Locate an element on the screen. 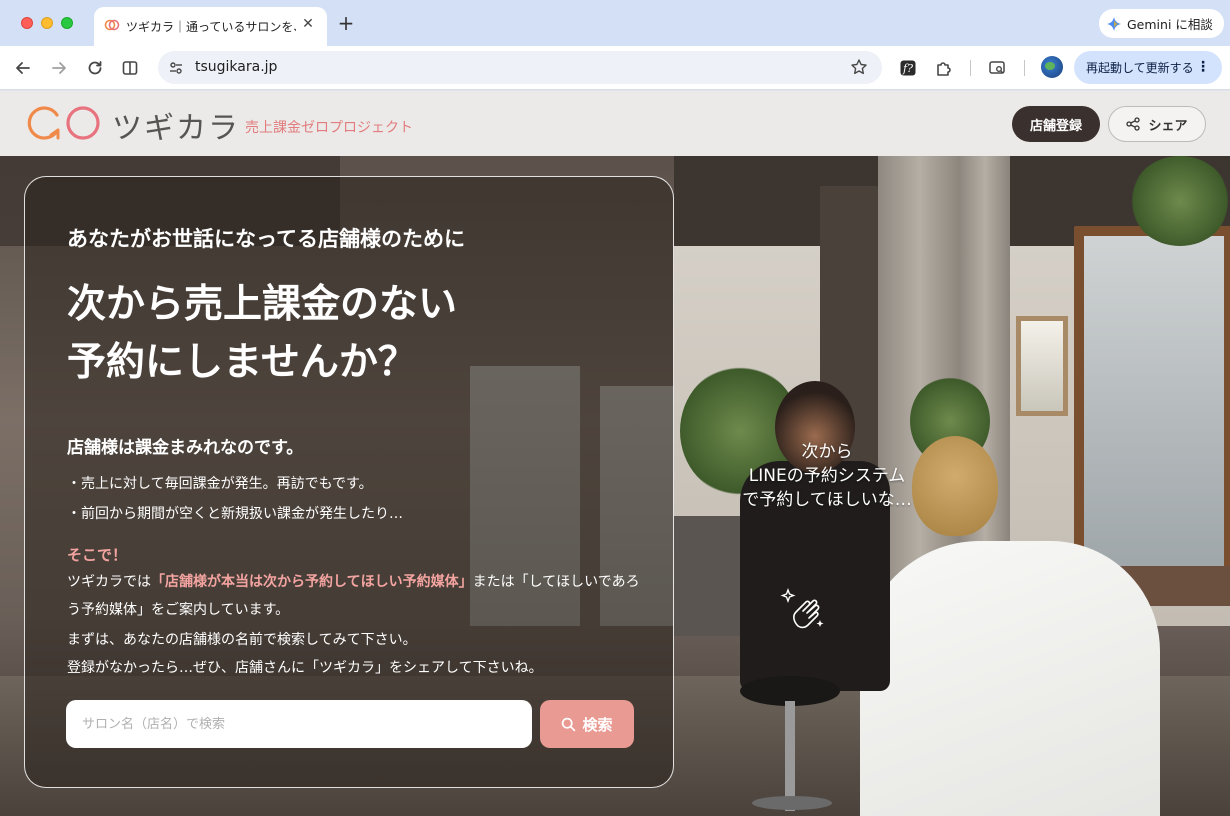 The image size is (1230, 816). forward-arrow-icon is located at coordinates (59, 68).